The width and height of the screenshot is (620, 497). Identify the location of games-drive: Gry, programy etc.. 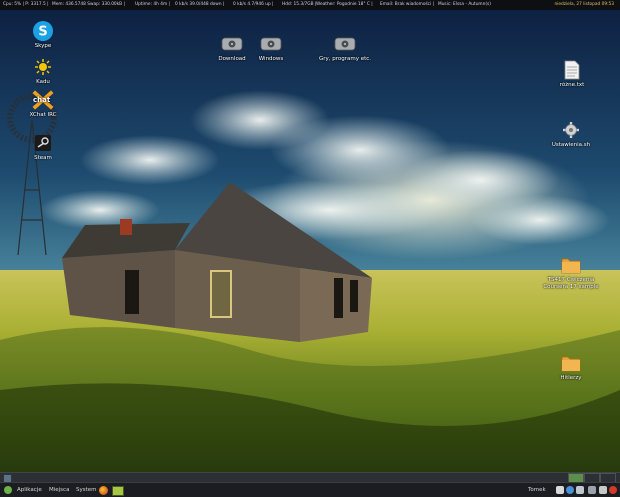
(345, 48).